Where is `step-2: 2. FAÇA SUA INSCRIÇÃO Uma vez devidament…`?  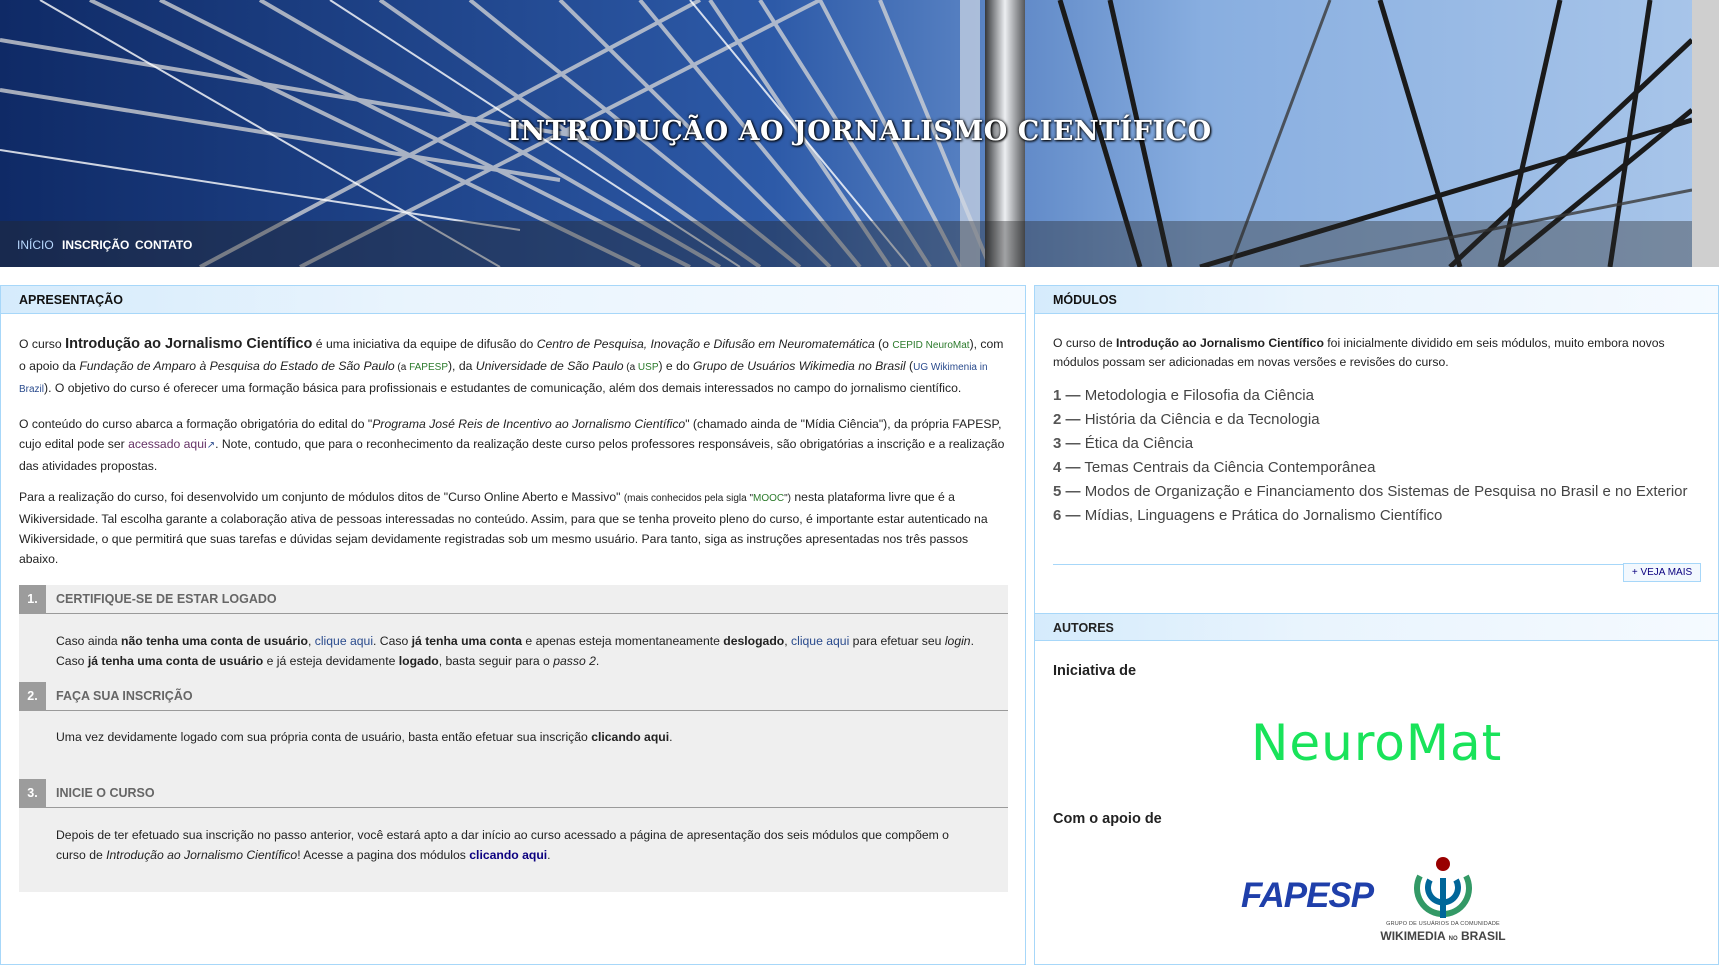
step-2: 2. FAÇA SUA INSCRIÇÃO Uma vez devidament… is located at coordinates (513, 730).